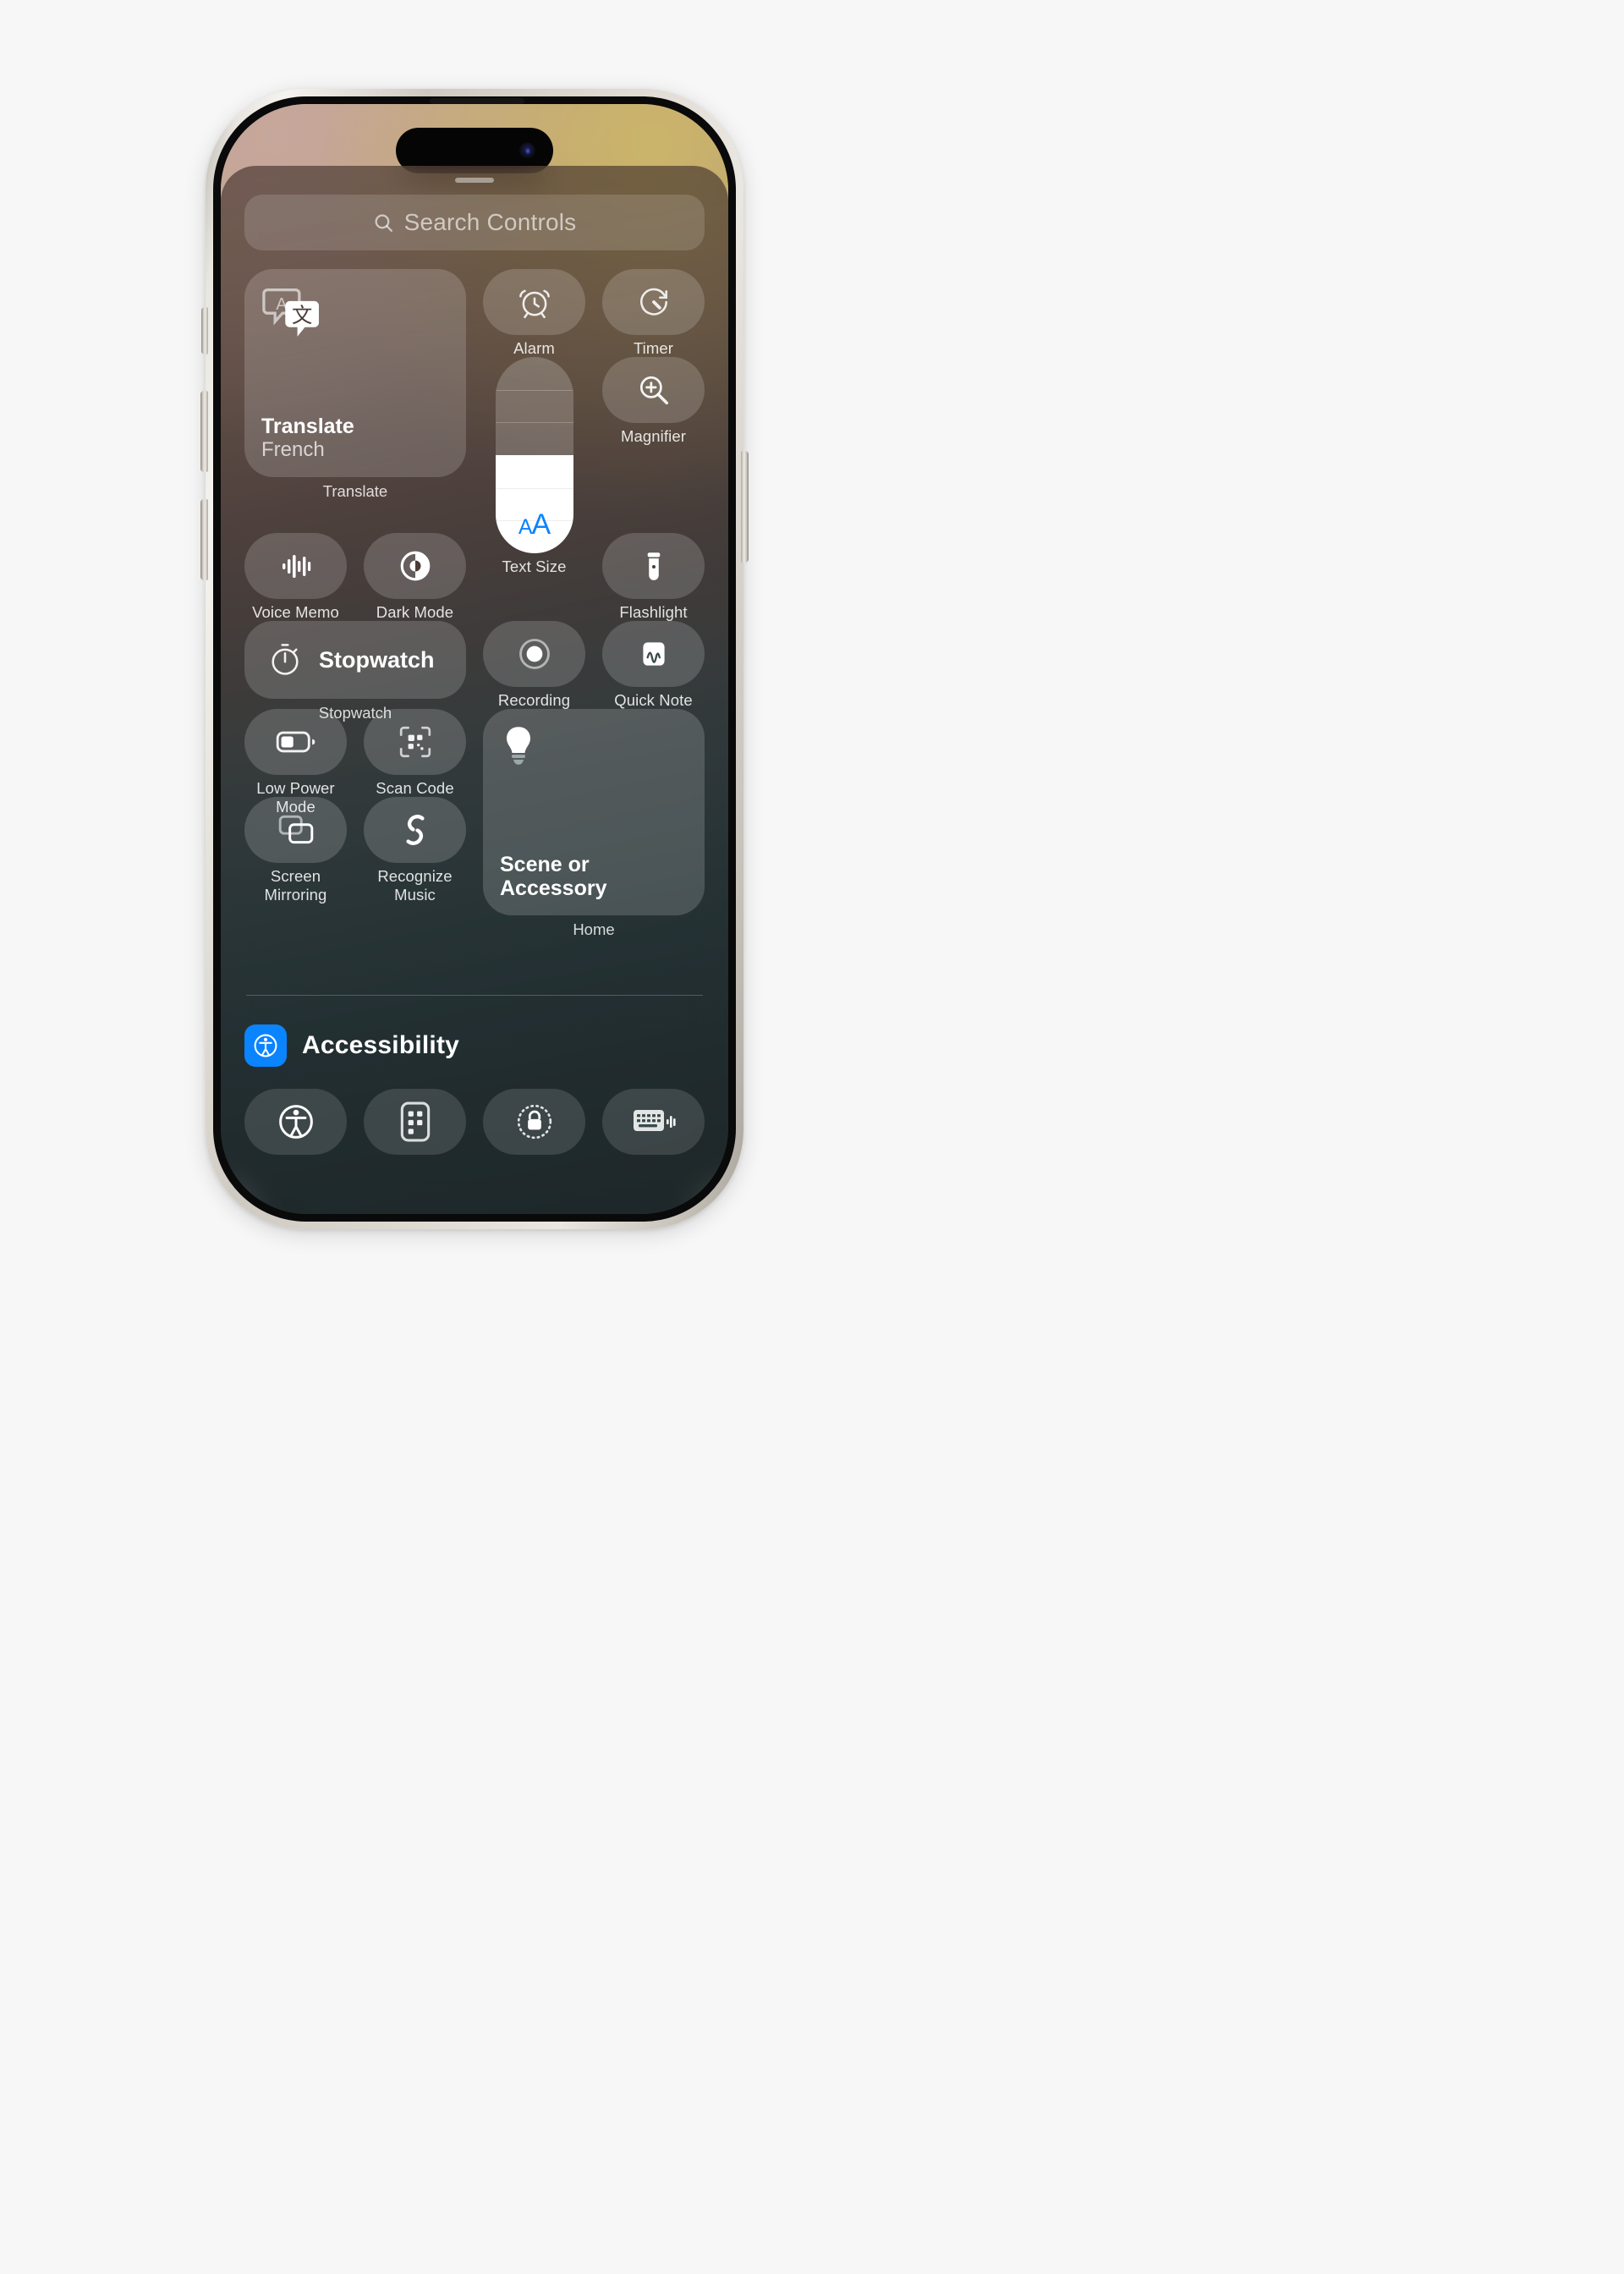 The height and width of the screenshot is (2274, 1624). I want to click on quick-note-label: Quick Note, so click(653, 700).